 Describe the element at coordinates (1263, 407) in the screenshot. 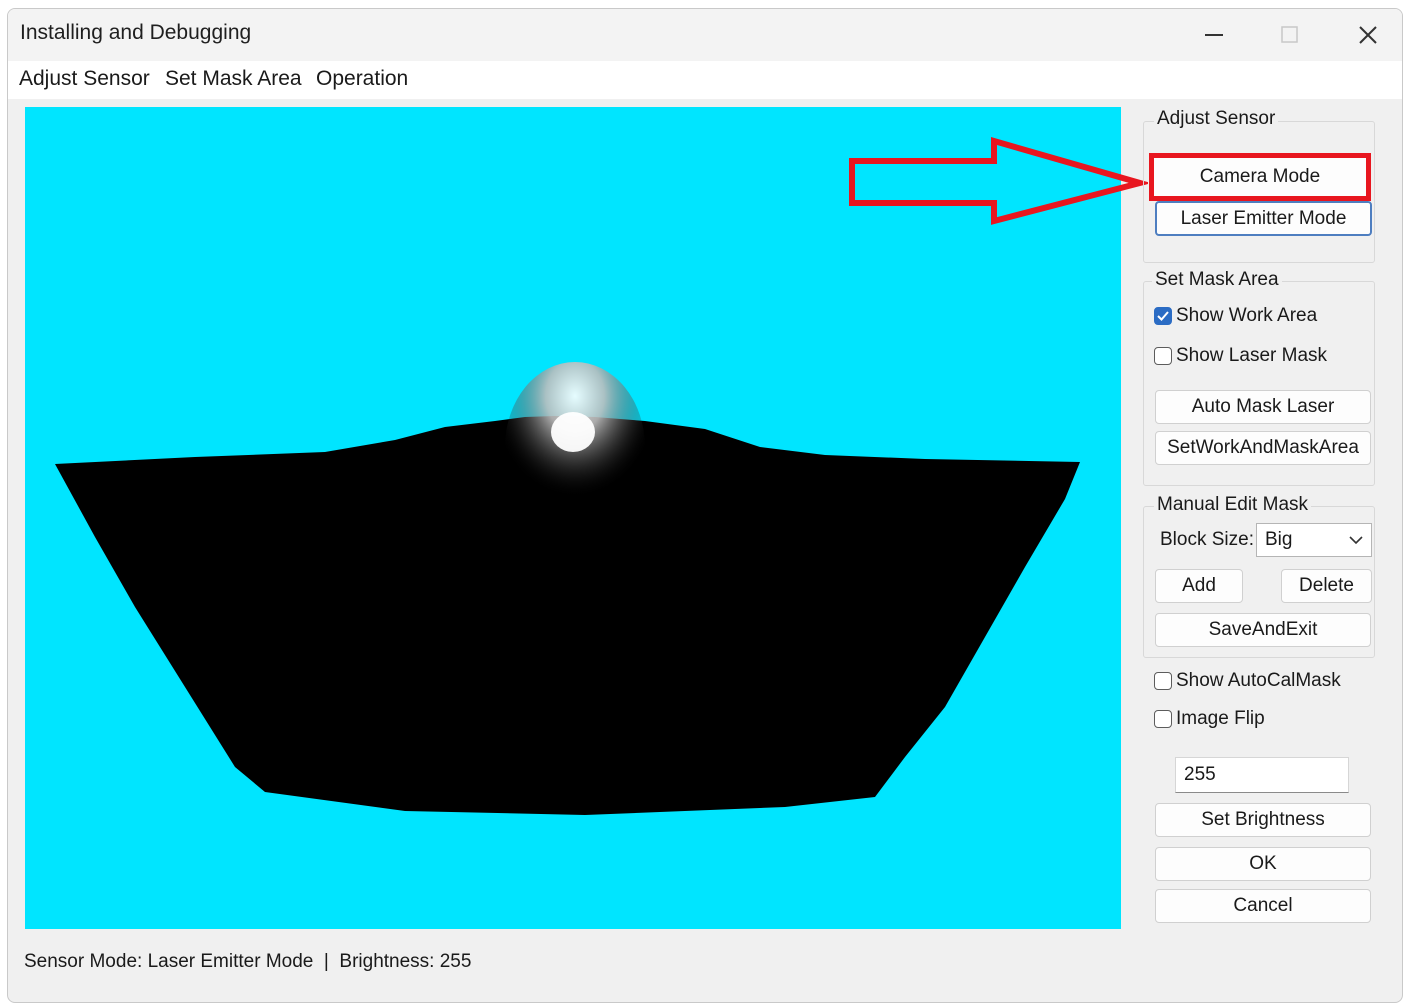

I see `auto-mask-laser-button: Auto Mask Laser` at that location.